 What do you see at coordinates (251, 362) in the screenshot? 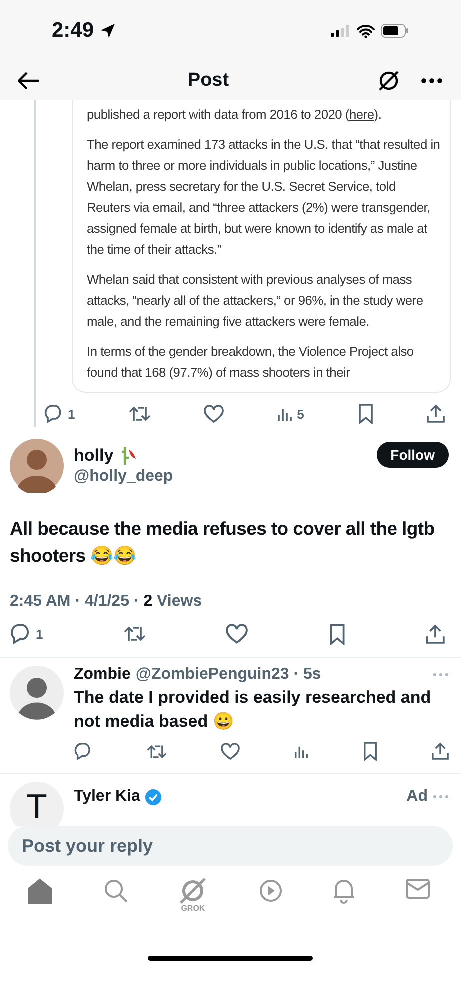
I see `article-paragraph: In terms of the gender breakdown, the Violence Project also found that 168 (97.7%) of mass shooters in their` at bounding box center [251, 362].